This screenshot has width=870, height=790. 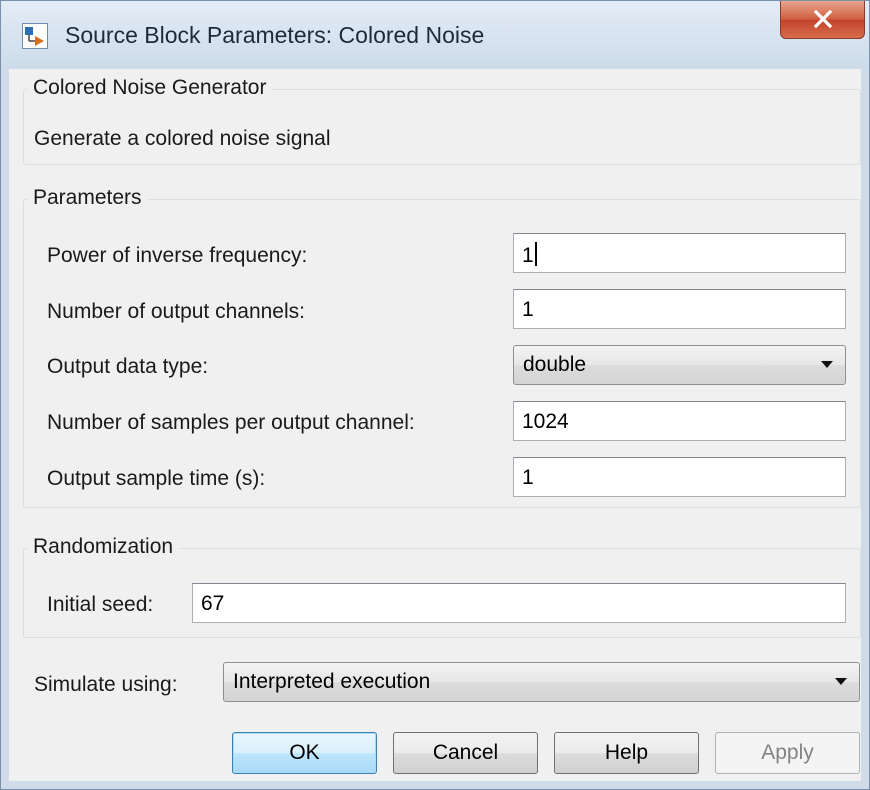 I want to click on simulate-dropdown: Interpreted execution, so click(x=541, y=682).